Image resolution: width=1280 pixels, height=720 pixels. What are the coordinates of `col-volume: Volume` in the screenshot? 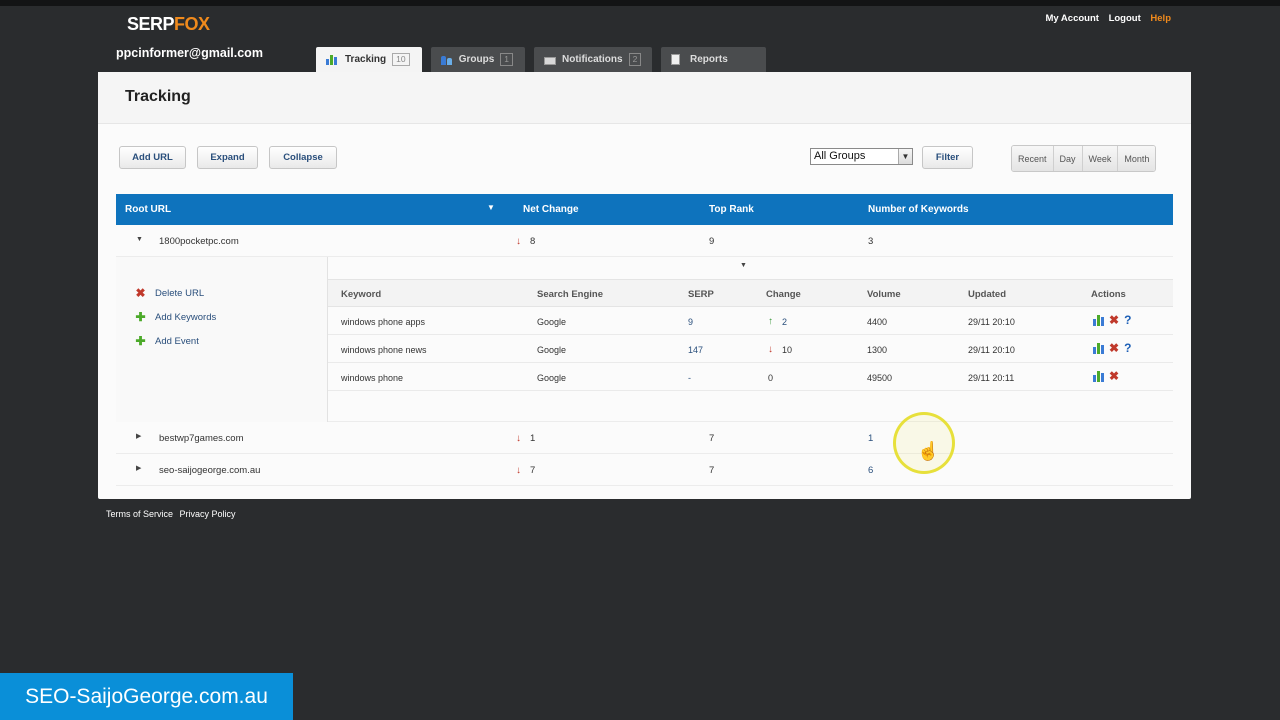 It's located at (884, 294).